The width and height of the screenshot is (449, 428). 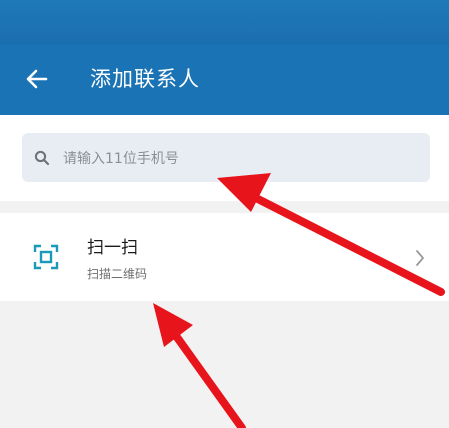 I want to click on status-bar, so click(x=224, y=22).